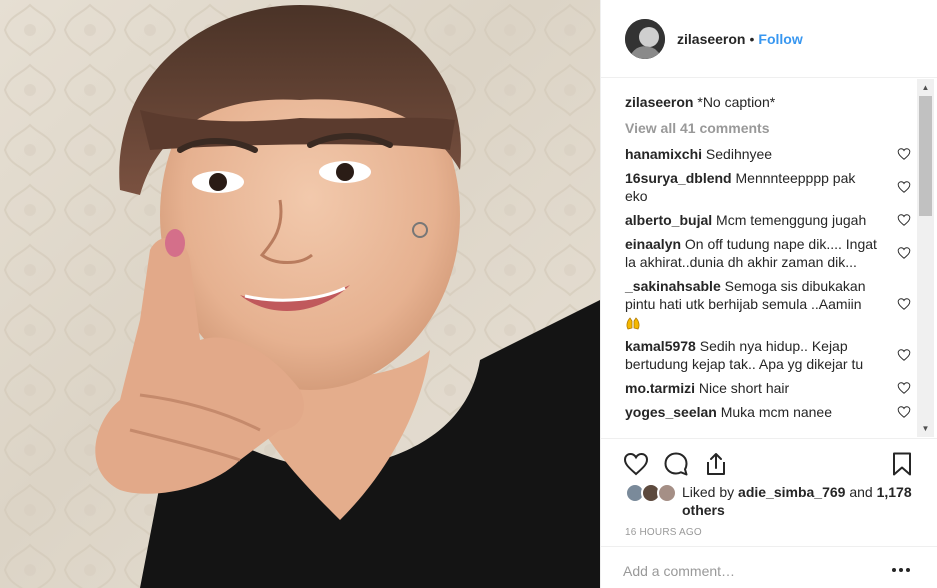 This screenshot has width=937, height=588. I want to click on view-all-comments-link: View all 41 comments, so click(773, 128).